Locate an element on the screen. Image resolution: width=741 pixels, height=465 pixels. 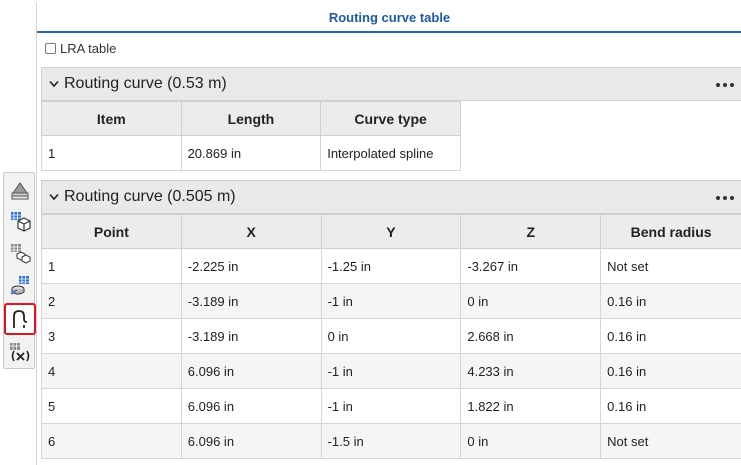
cell-point: 6 is located at coordinates (111, 441).